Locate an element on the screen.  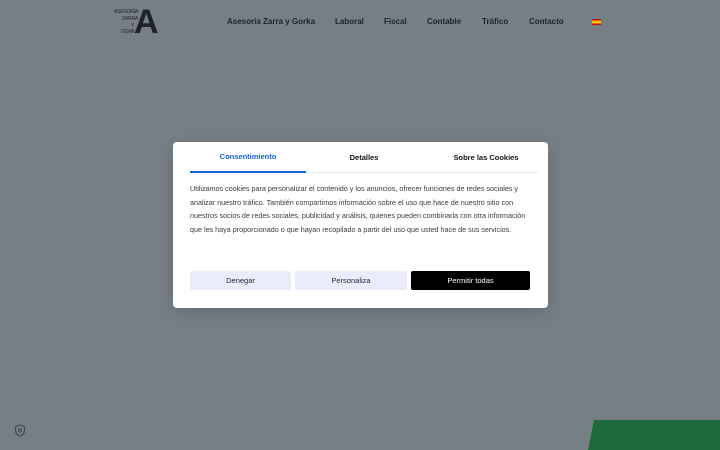
nav-item-laboral: Laboral is located at coordinates (349, 21).